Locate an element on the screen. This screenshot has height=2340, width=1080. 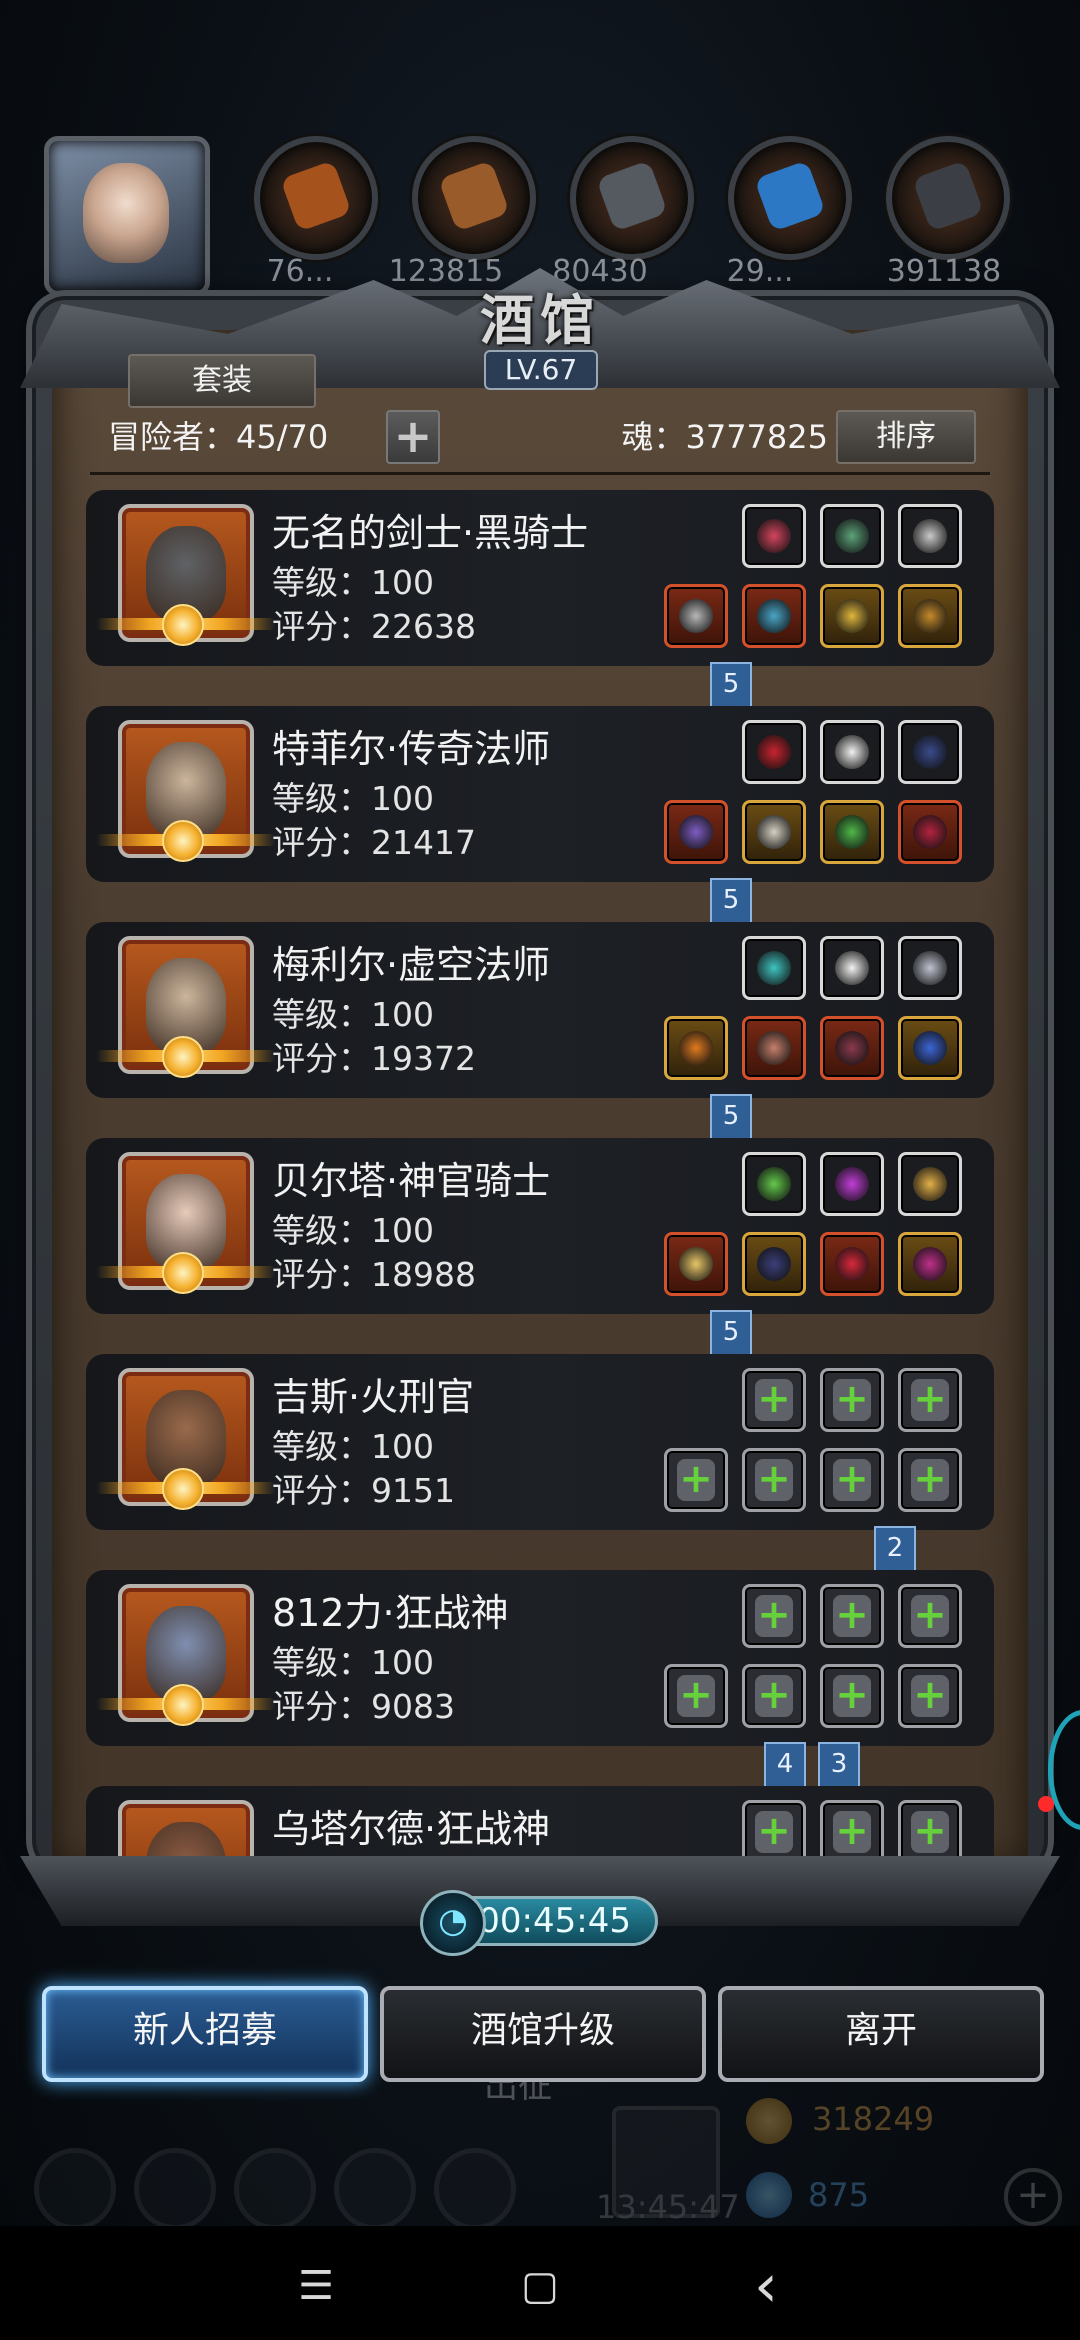
fire-staff-icon is located at coordinates (696, 1048).